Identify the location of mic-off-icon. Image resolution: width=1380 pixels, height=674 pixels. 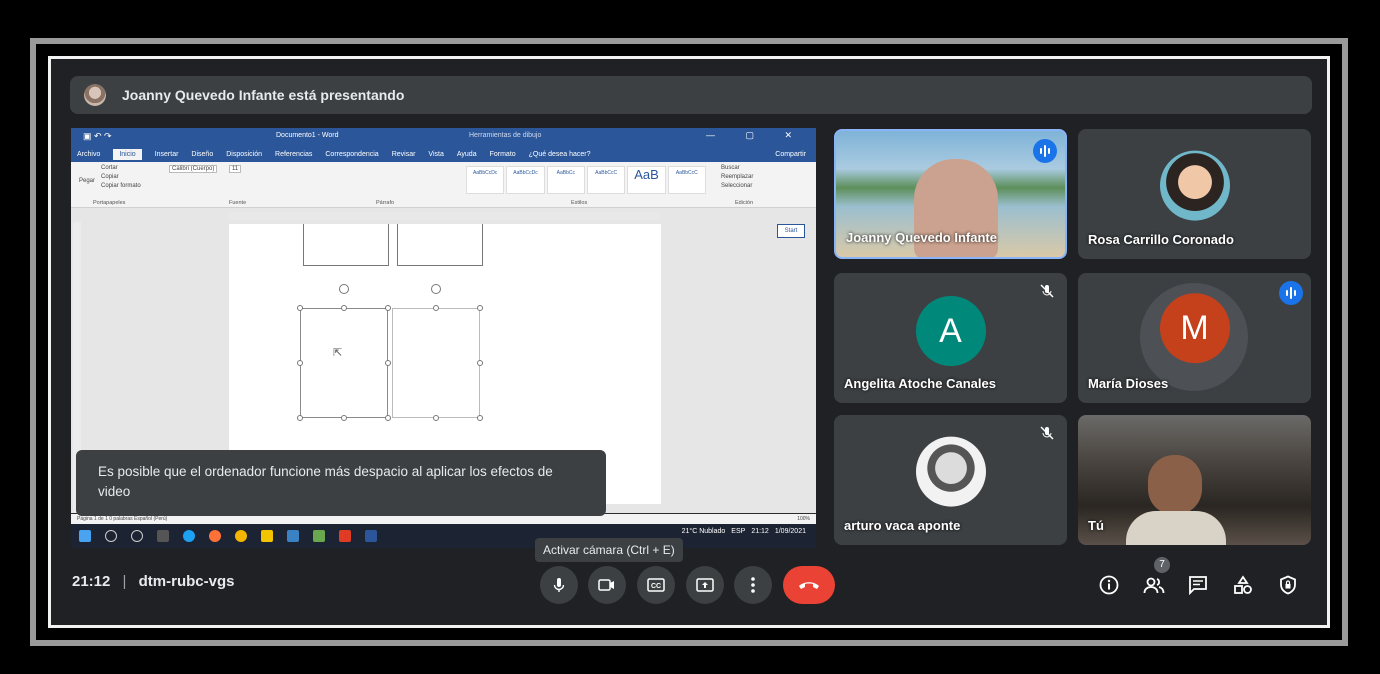
(1047, 433).